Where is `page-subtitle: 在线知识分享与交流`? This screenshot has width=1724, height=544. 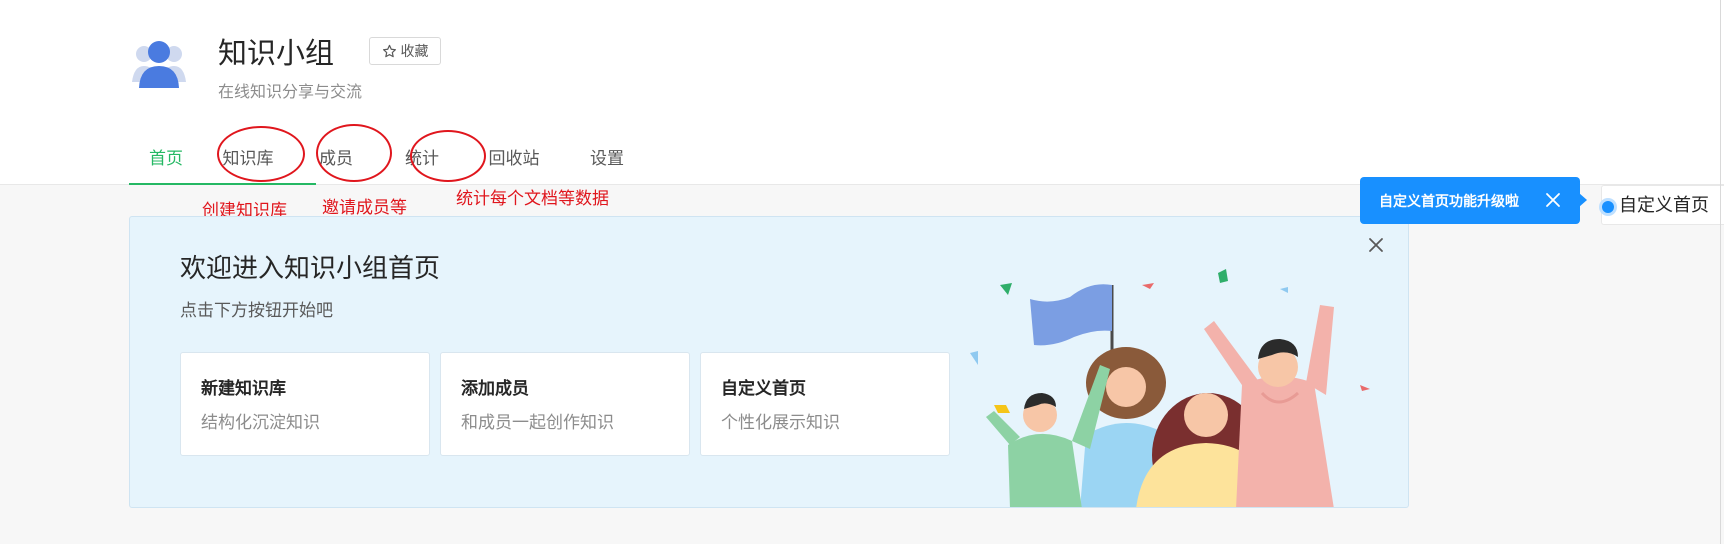
page-subtitle: 在线知识分享与交流 is located at coordinates (290, 91).